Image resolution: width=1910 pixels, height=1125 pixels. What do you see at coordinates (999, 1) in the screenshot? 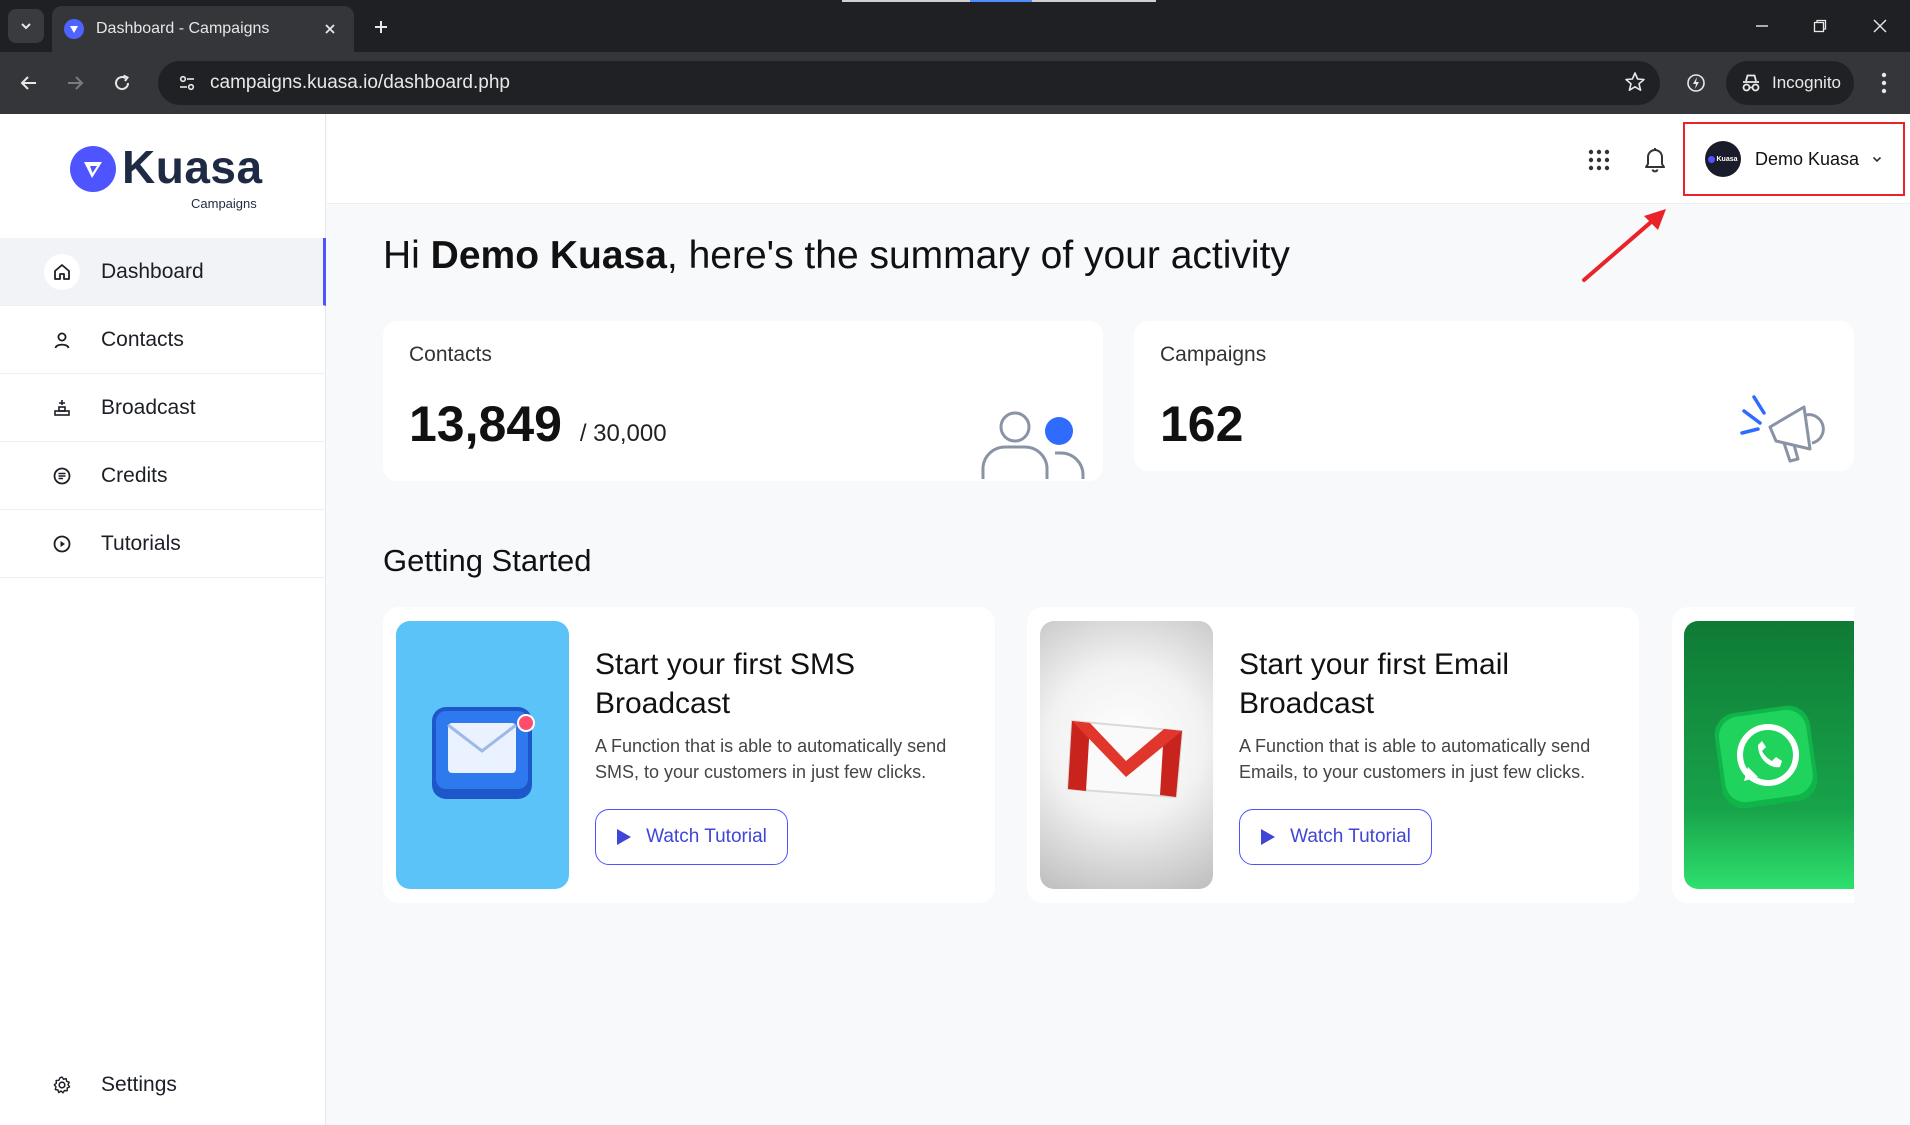
I see `tab-loading-bar` at bounding box center [999, 1].